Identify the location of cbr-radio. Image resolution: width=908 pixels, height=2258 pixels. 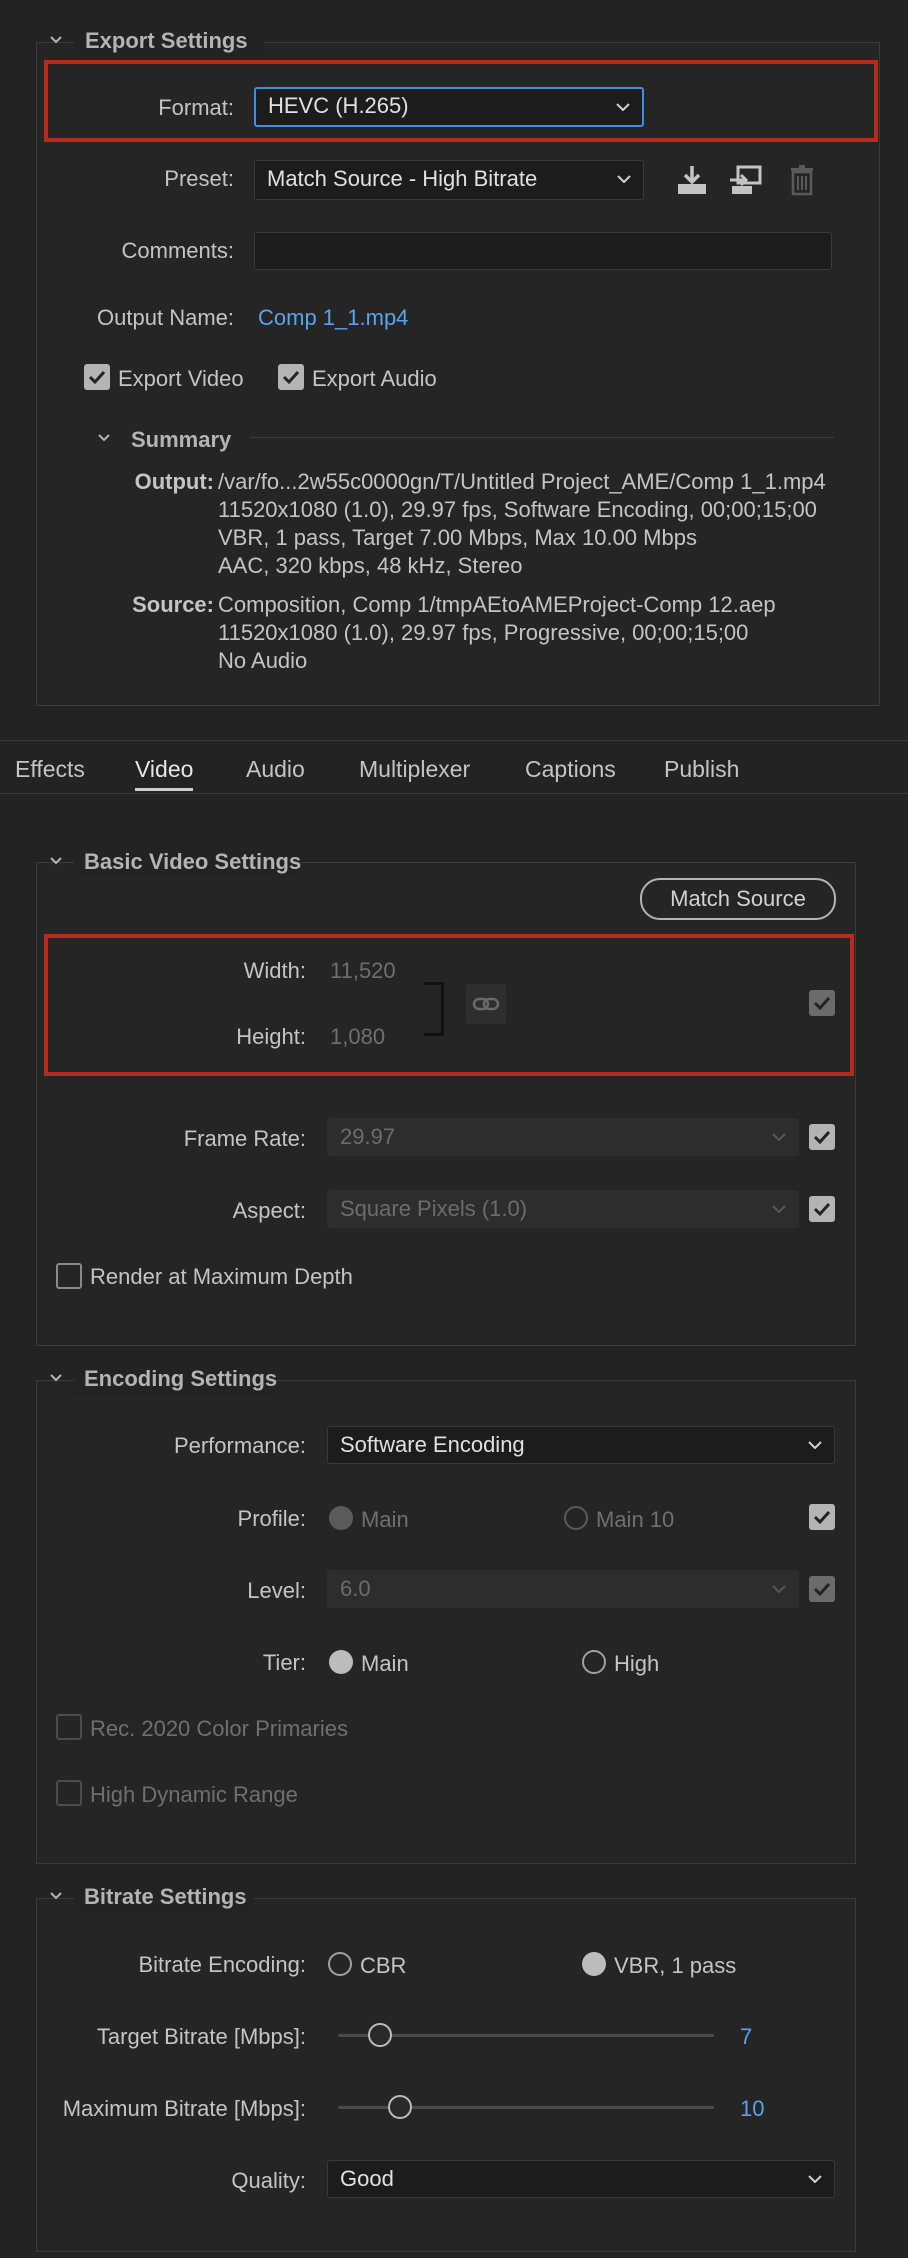
(340, 1964).